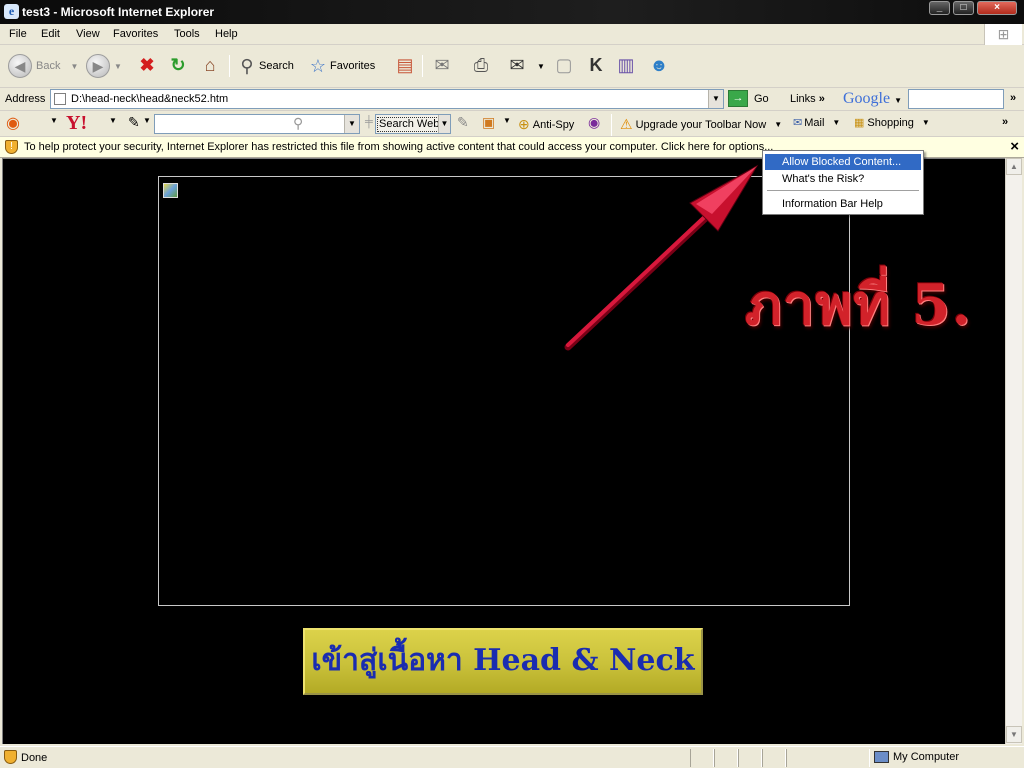 The height and width of the screenshot is (768, 1024). Describe the element at coordinates (20, 66) in the screenshot. I see `back-arrow-icon: ◀` at that location.